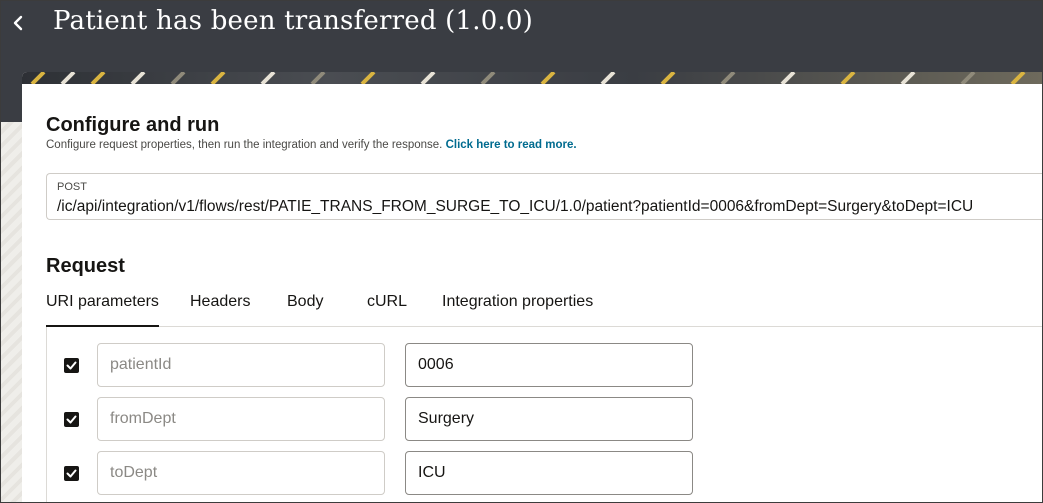 The width and height of the screenshot is (1043, 503). I want to click on read-more-link: Click here to read more., so click(511, 145).